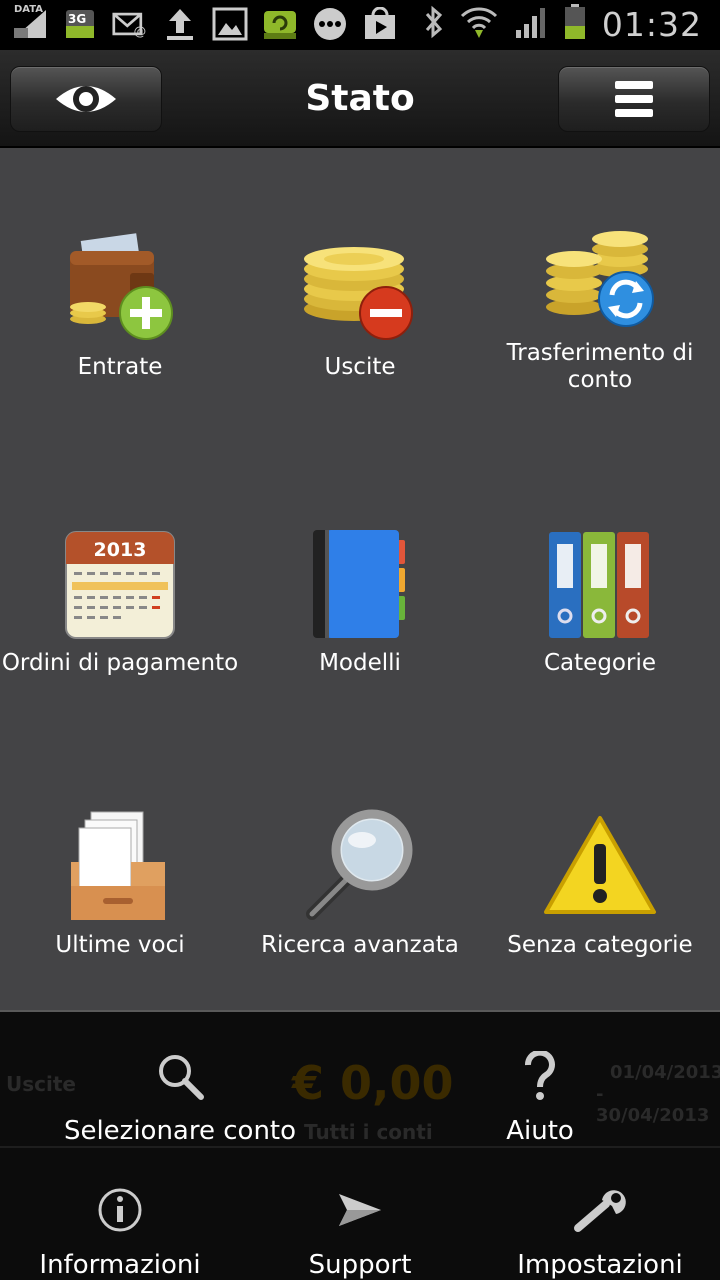 The height and width of the screenshot is (1280, 720). What do you see at coordinates (330, 24) in the screenshot?
I see `more-icon` at bounding box center [330, 24].